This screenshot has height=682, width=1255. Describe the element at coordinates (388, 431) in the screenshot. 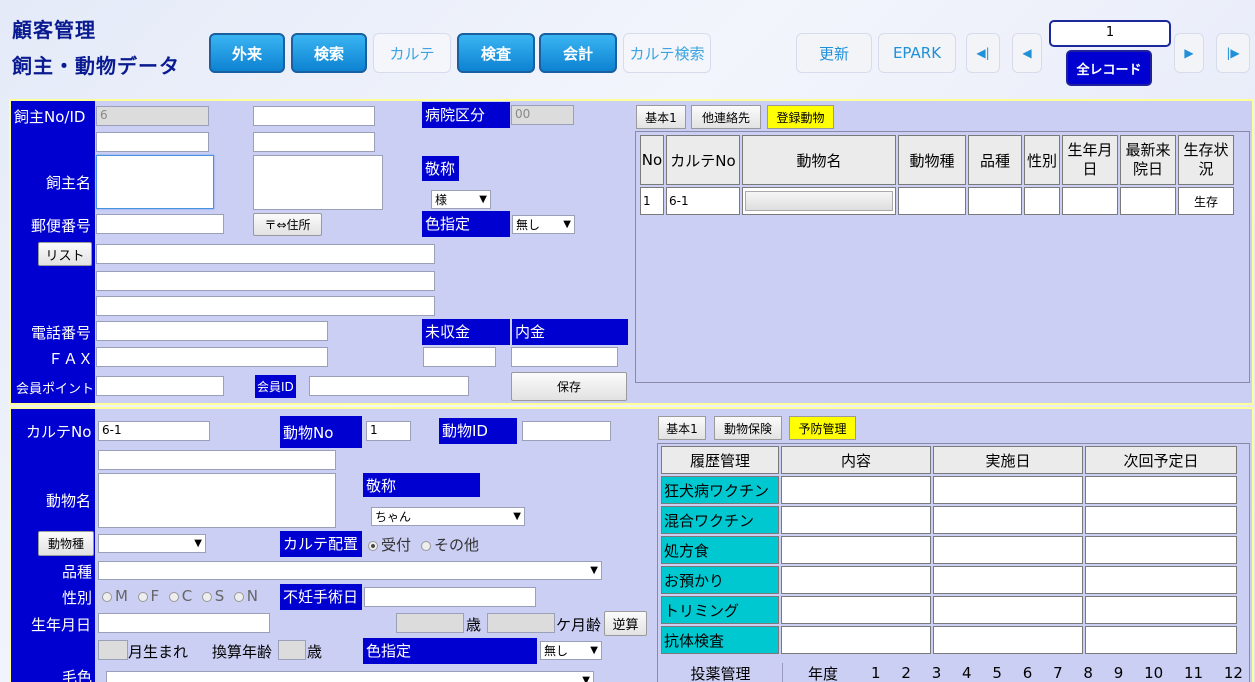

I see `animal-no-field: 1` at that location.